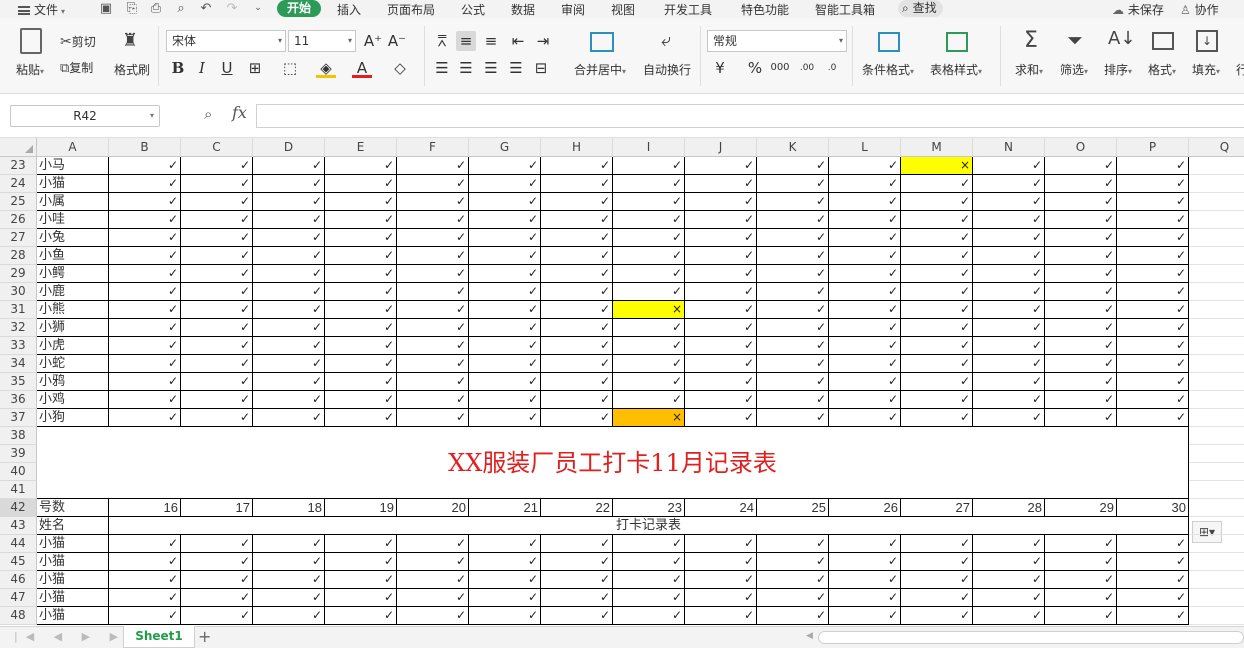  Describe the element at coordinates (18, 364) in the screenshot. I see `row-header: 34` at that location.